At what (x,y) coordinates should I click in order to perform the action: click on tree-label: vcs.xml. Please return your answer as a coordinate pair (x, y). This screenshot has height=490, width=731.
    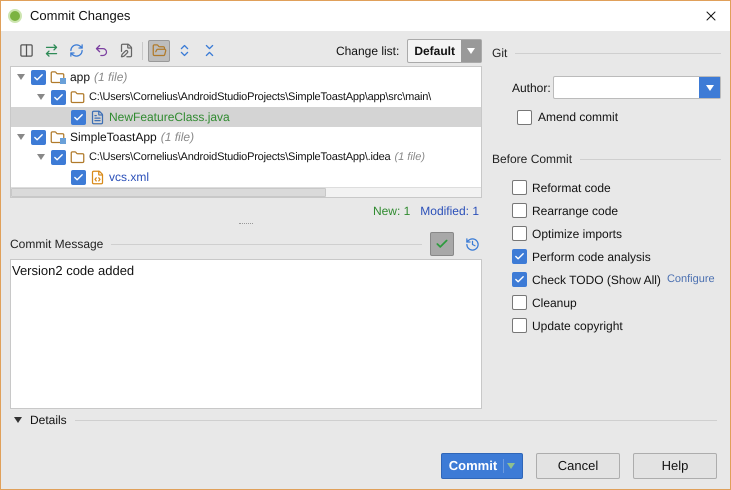
    Looking at the image, I should click on (129, 177).